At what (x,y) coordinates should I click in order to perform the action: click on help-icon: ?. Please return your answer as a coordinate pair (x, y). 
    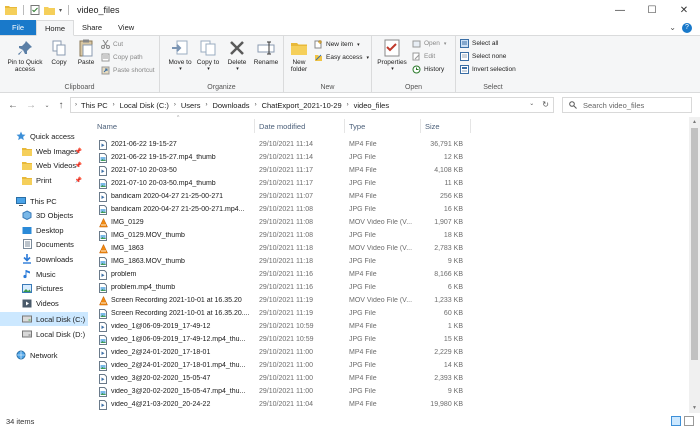
    Looking at the image, I should click on (687, 27).